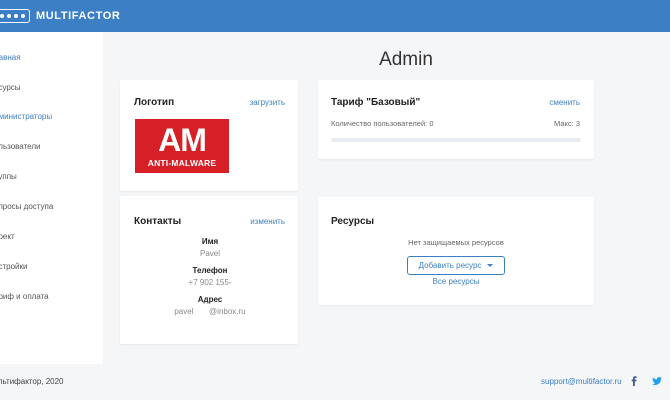  Describe the element at coordinates (456, 140) in the screenshot. I see `users-progress-bar` at that location.